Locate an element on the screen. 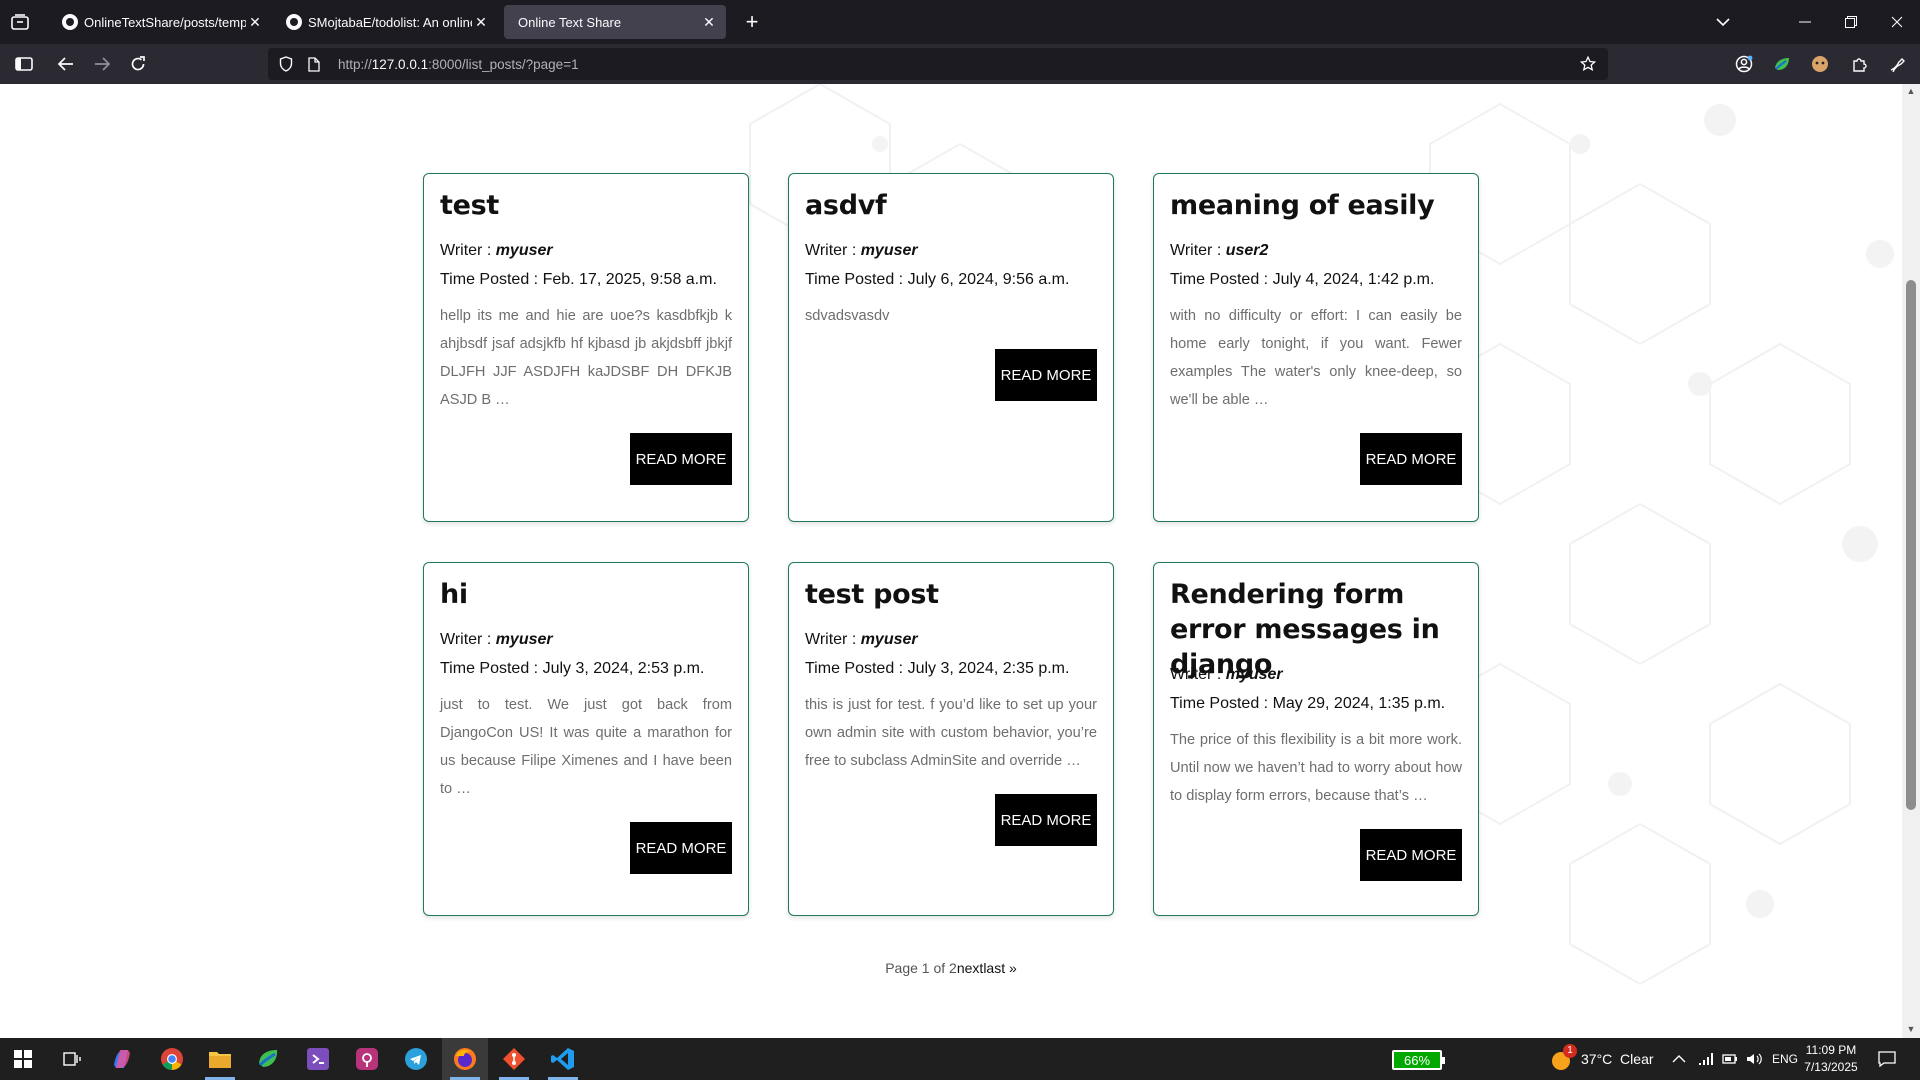 The height and width of the screenshot is (1080, 1920). post-title: test is located at coordinates (587, 205).